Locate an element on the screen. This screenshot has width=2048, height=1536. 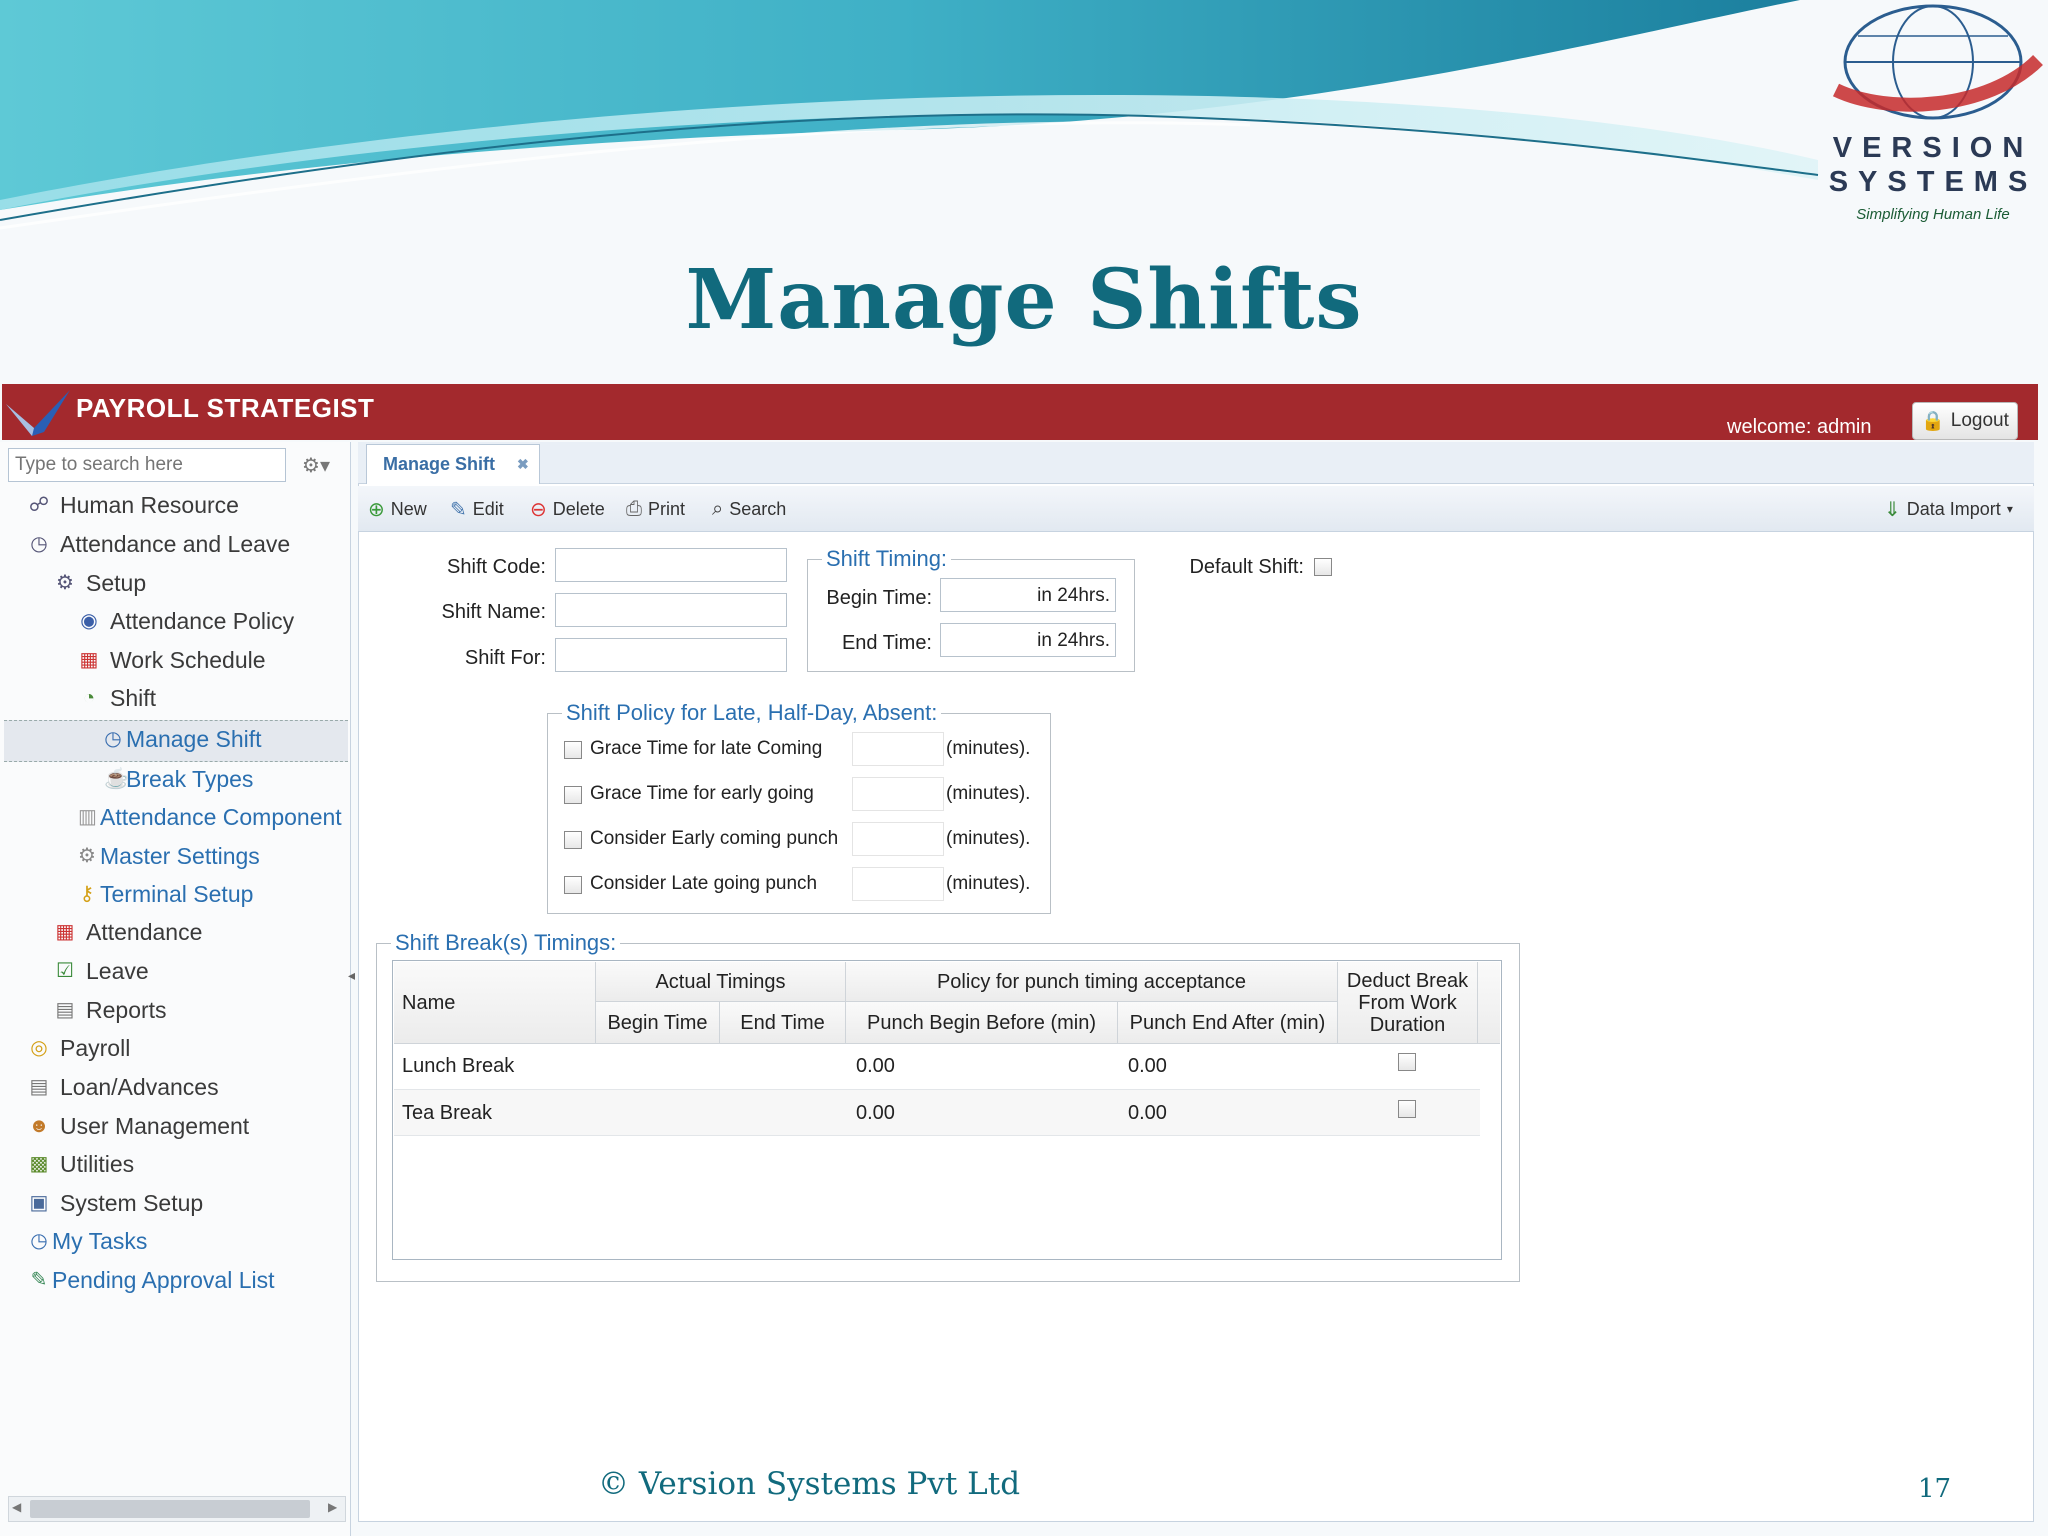
logout-button: 🔒 Logout is located at coordinates (1965, 421).